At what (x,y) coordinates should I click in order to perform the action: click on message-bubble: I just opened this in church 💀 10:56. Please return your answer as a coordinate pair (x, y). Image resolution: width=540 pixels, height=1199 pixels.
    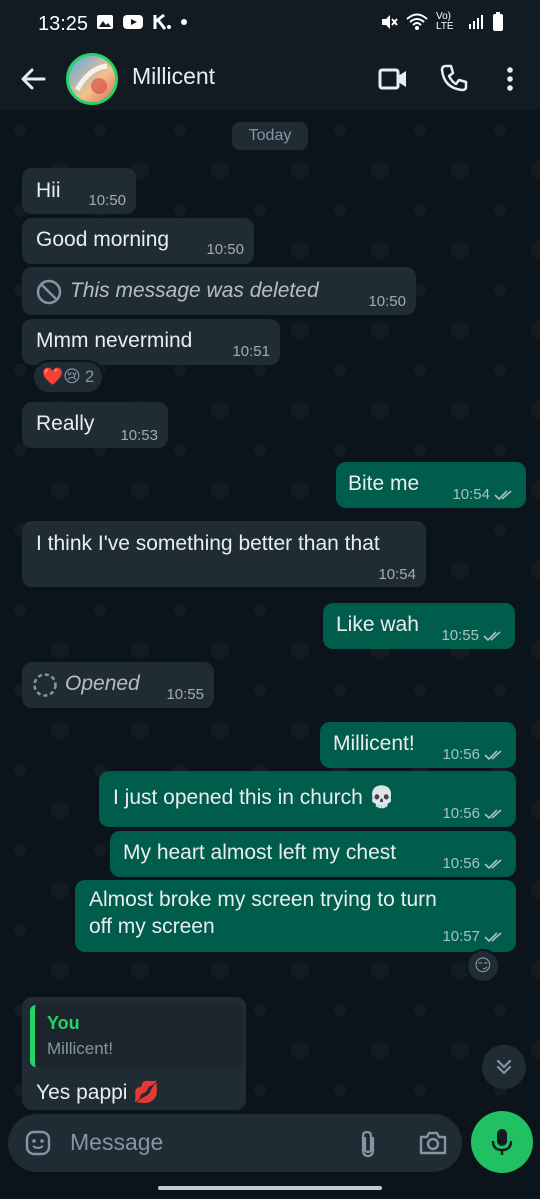
    Looking at the image, I should click on (307, 799).